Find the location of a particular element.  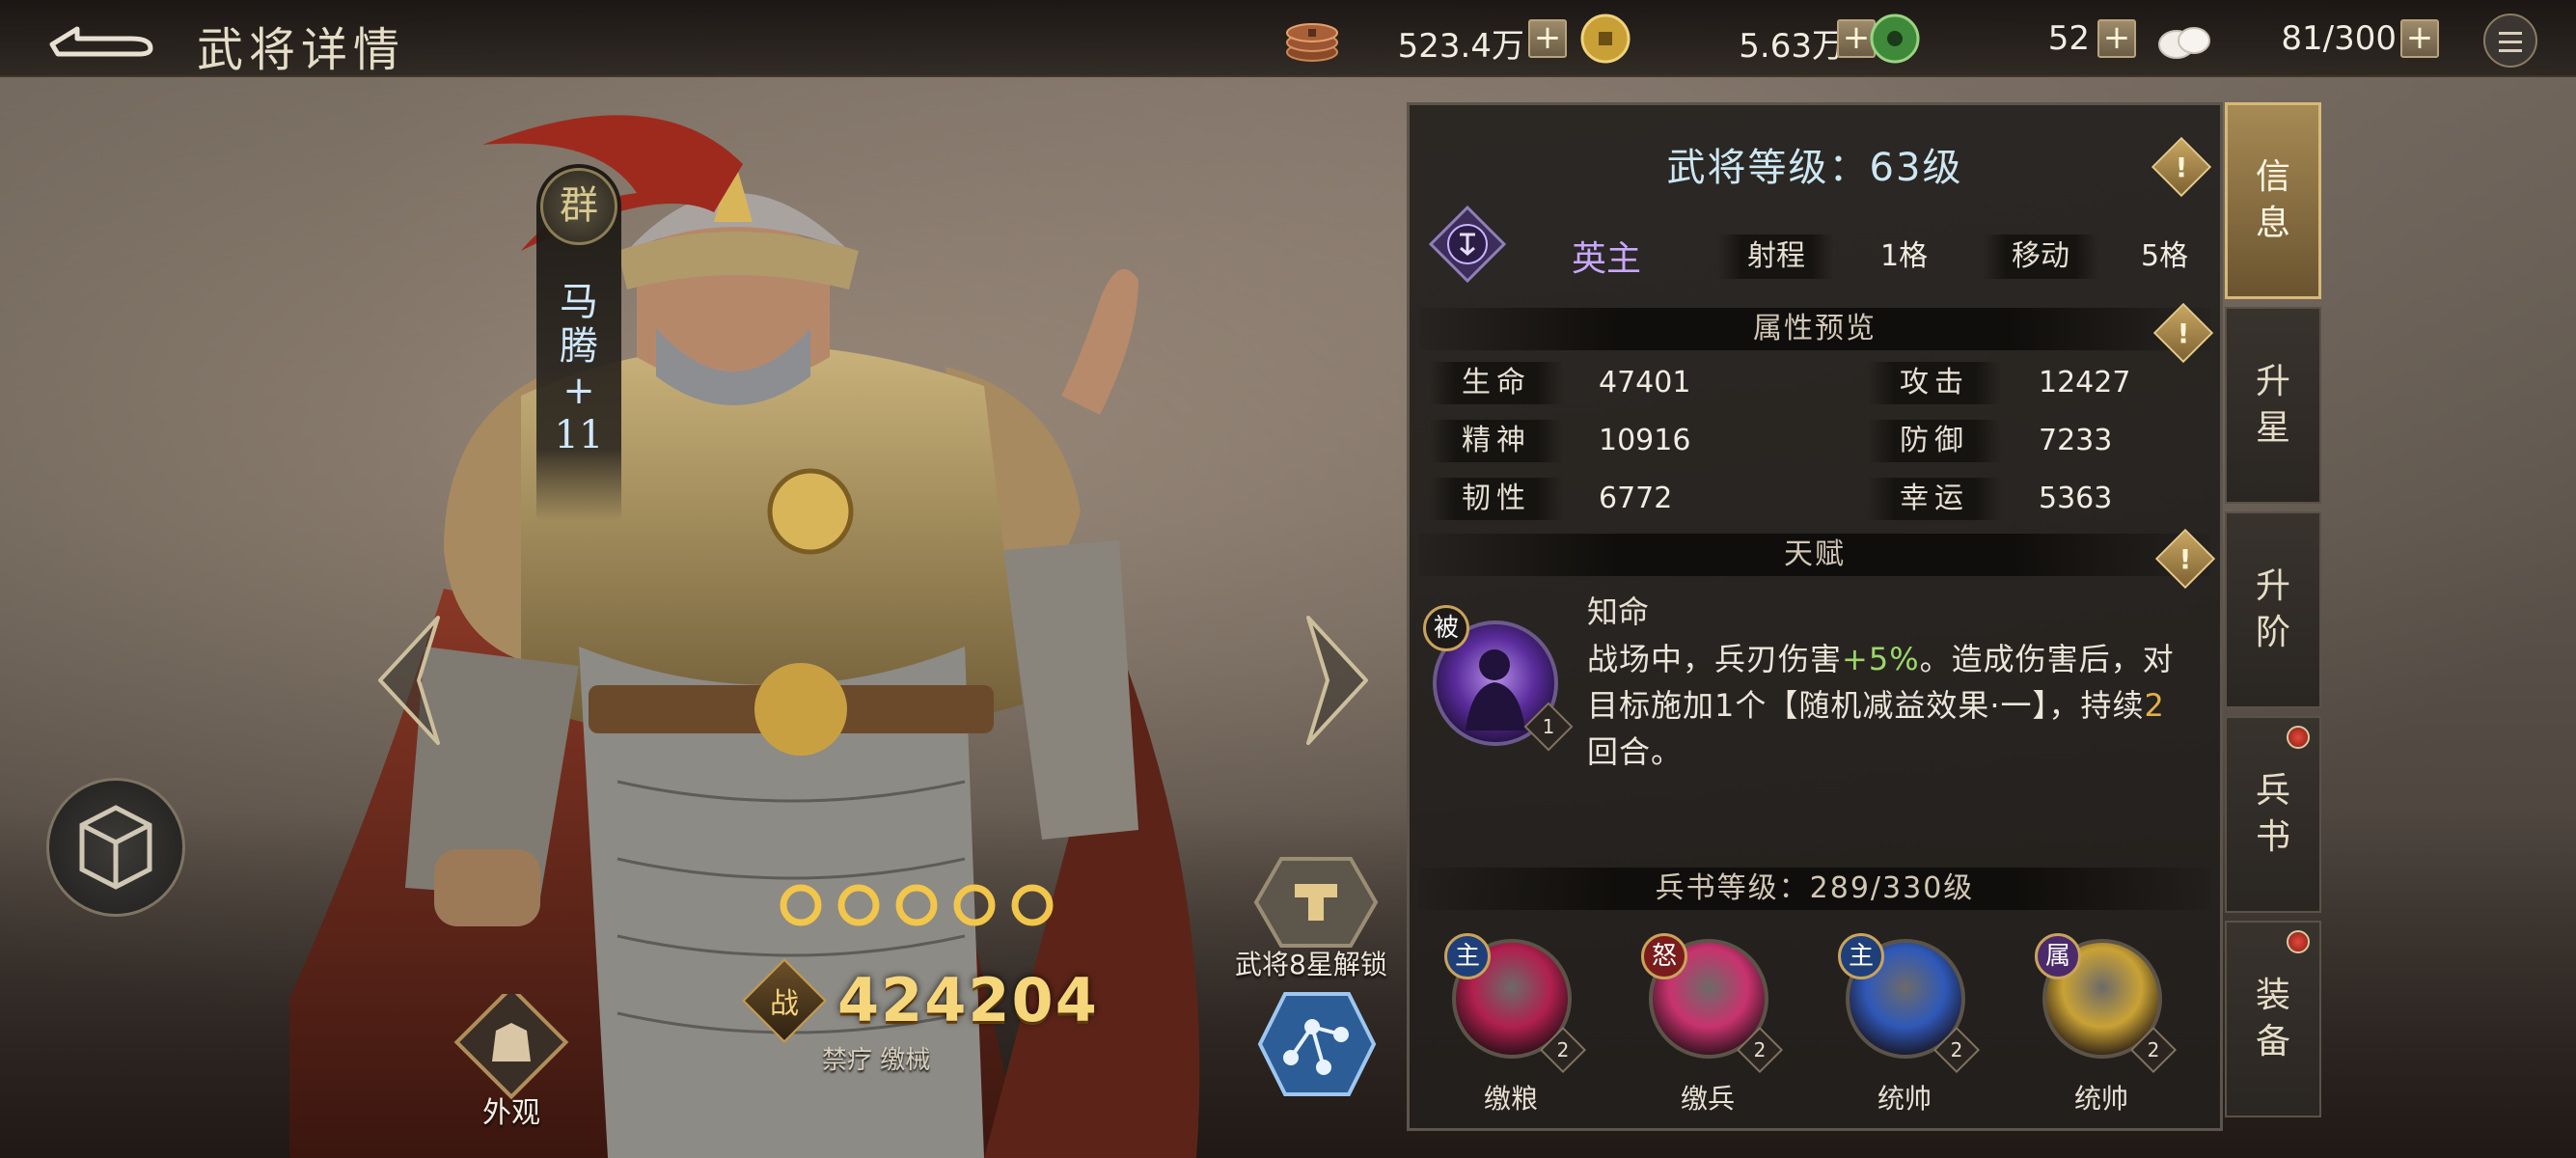

star-rating is located at coordinates (917, 905).